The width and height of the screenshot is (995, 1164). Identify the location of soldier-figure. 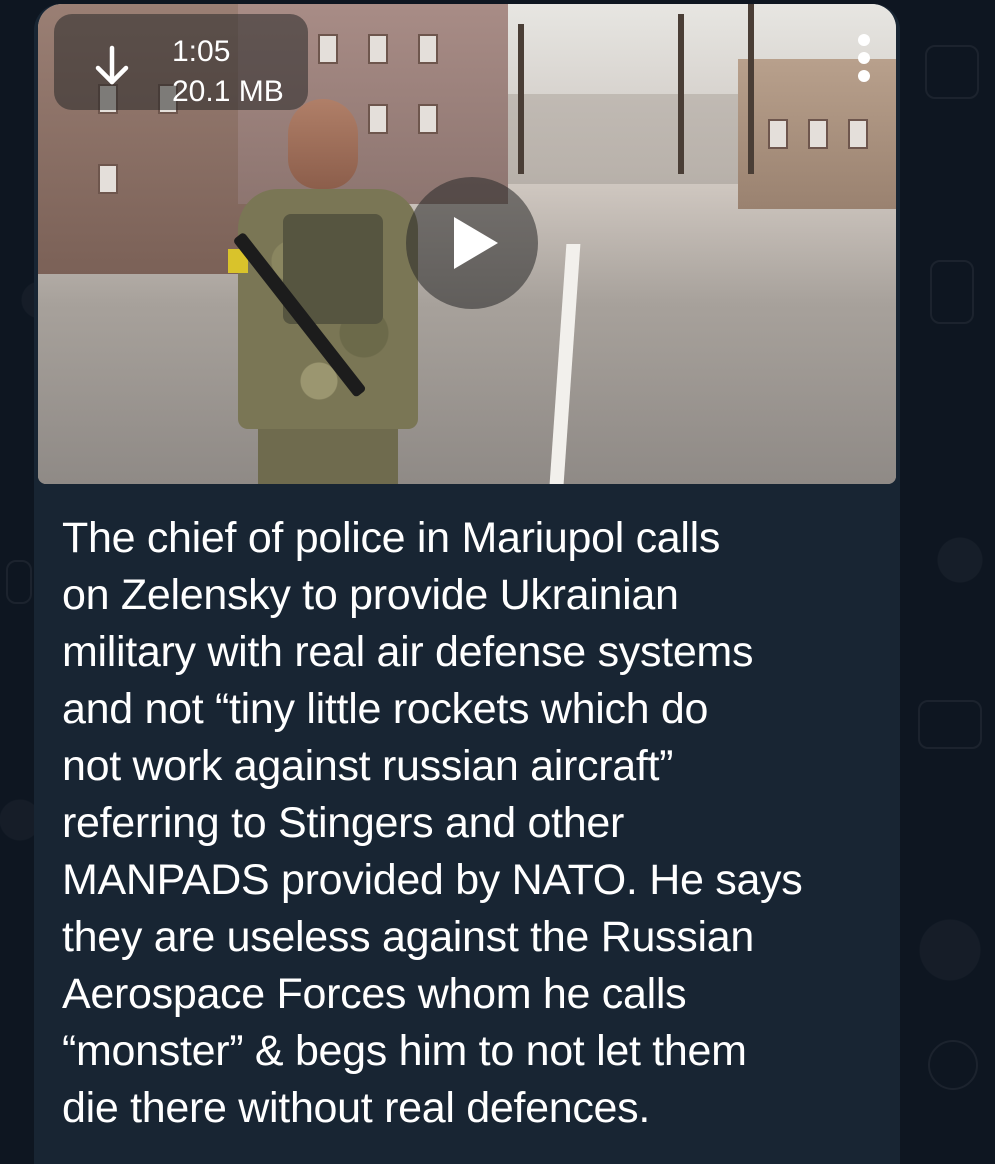
(328, 291).